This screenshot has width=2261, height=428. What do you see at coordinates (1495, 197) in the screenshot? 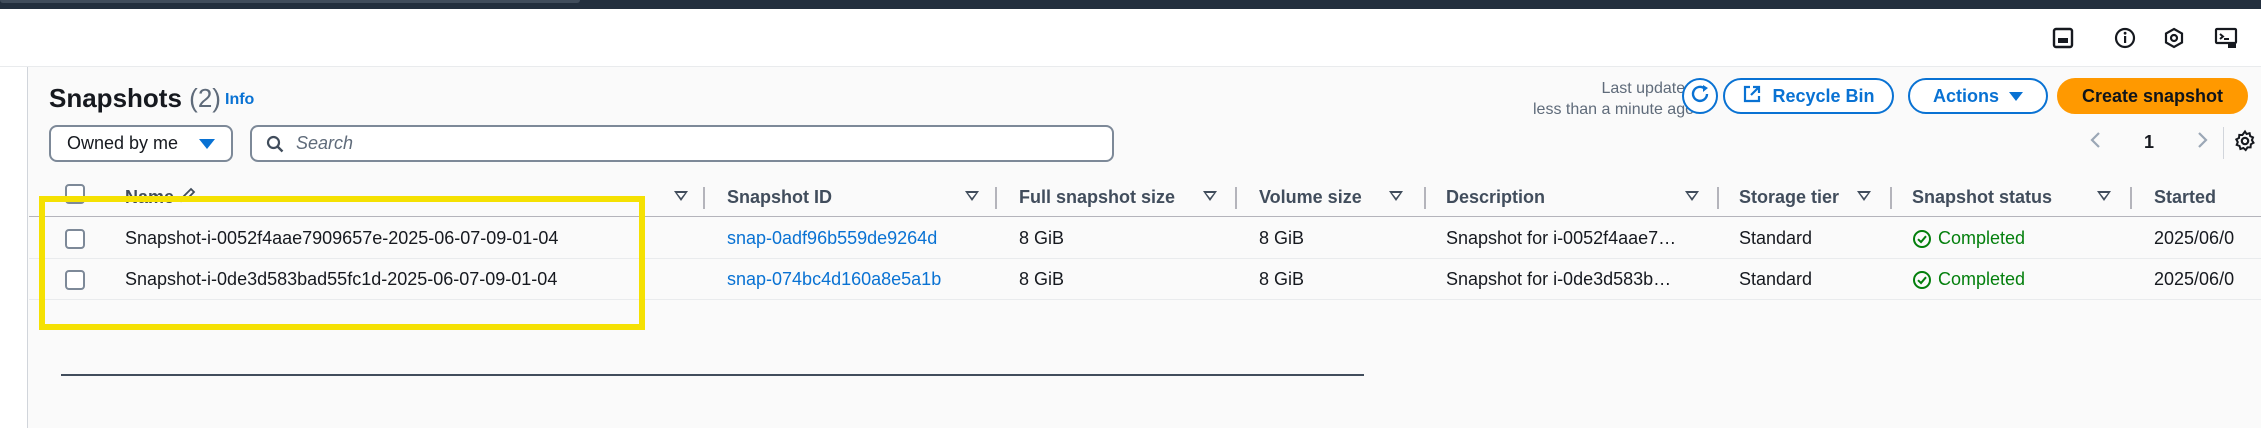
I see `column-header-description: Description` at bounding box center [1495, 197].